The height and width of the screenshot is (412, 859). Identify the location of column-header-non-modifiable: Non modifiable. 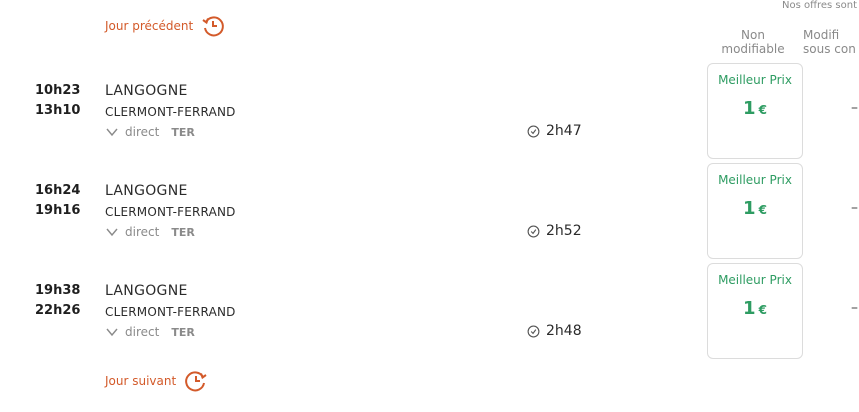
(753, 42).